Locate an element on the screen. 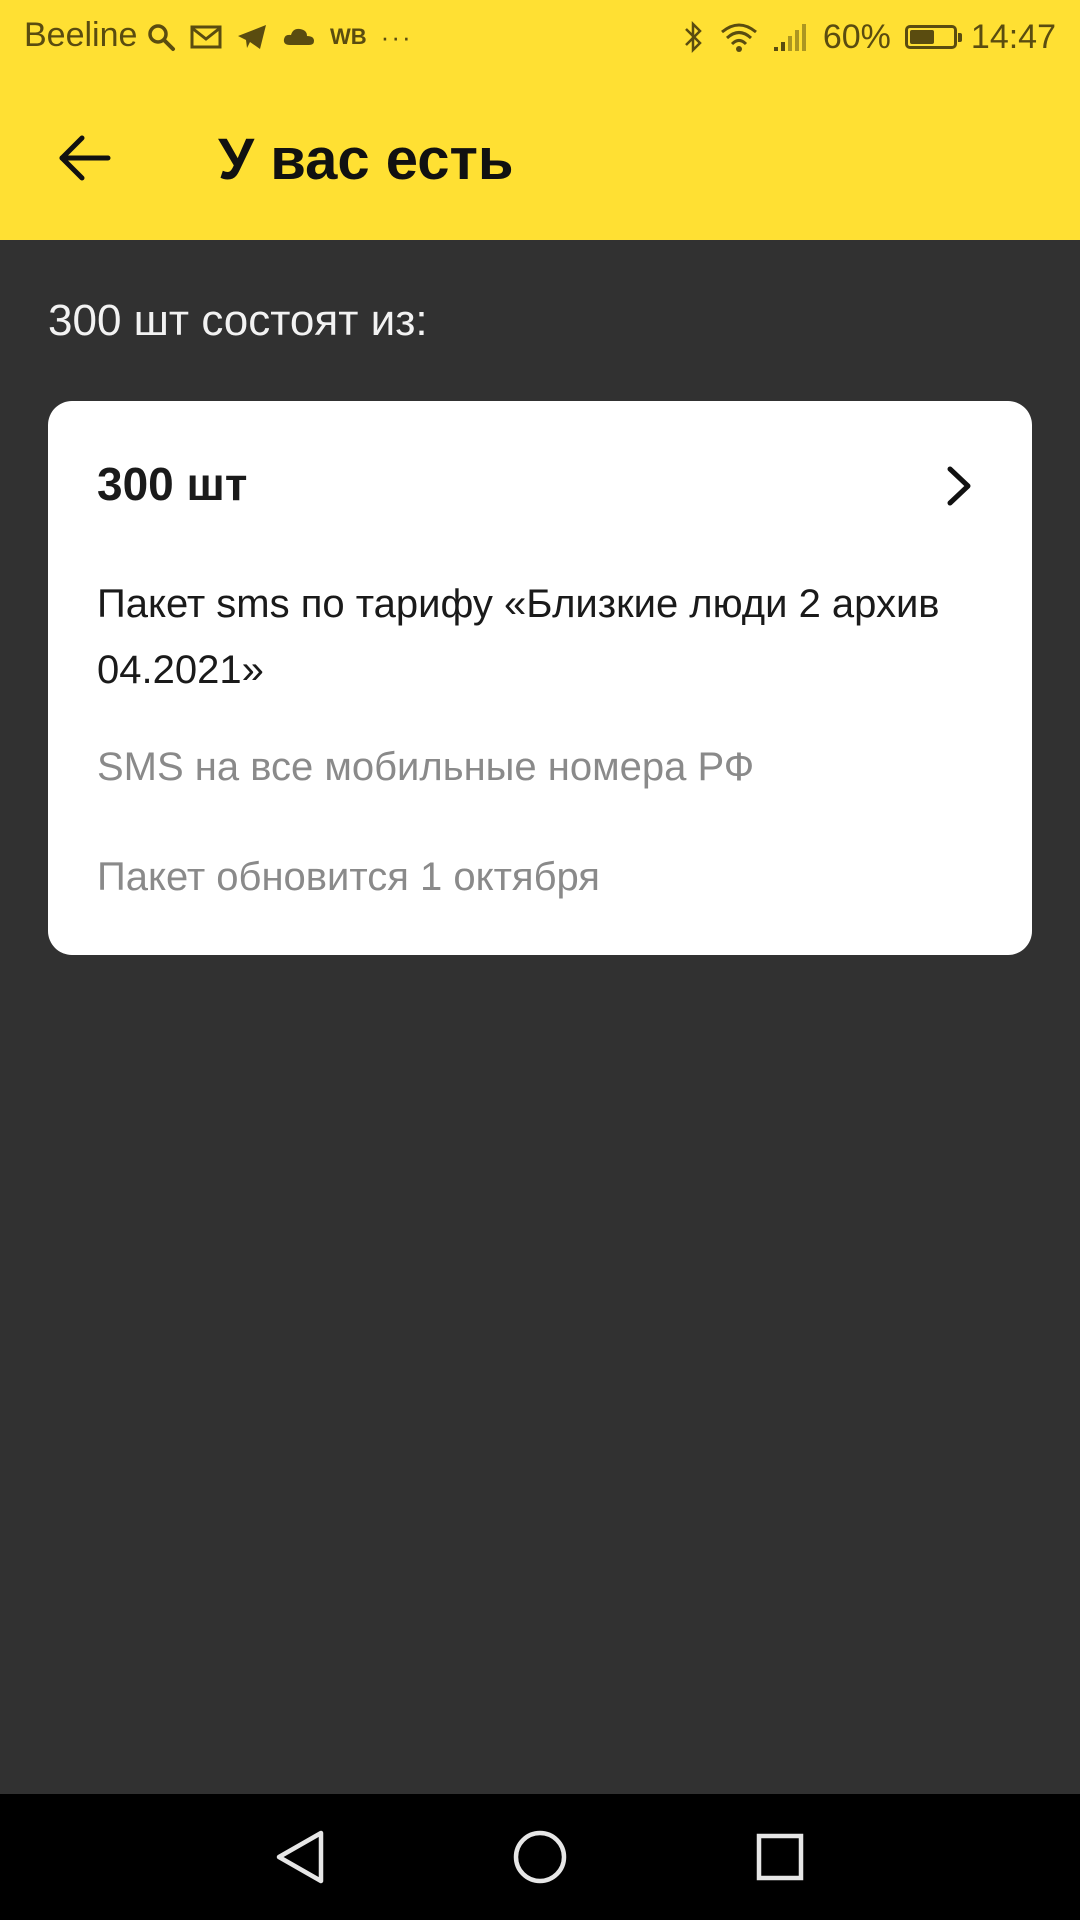 The width and height of the screenshot is (1080, 1920). signal-icon is located at coordinates (789, 37).